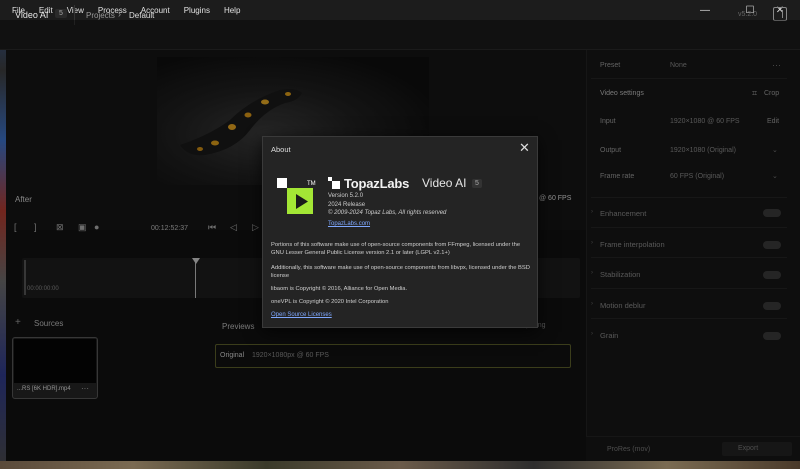 Image resolution: width=800 pixels, height=469 pixels. What do you see at coordinates (349, 224) in the screenshot?
I see `topazlabs-link: TopazLabs.com` at bounding box center [349, 224].